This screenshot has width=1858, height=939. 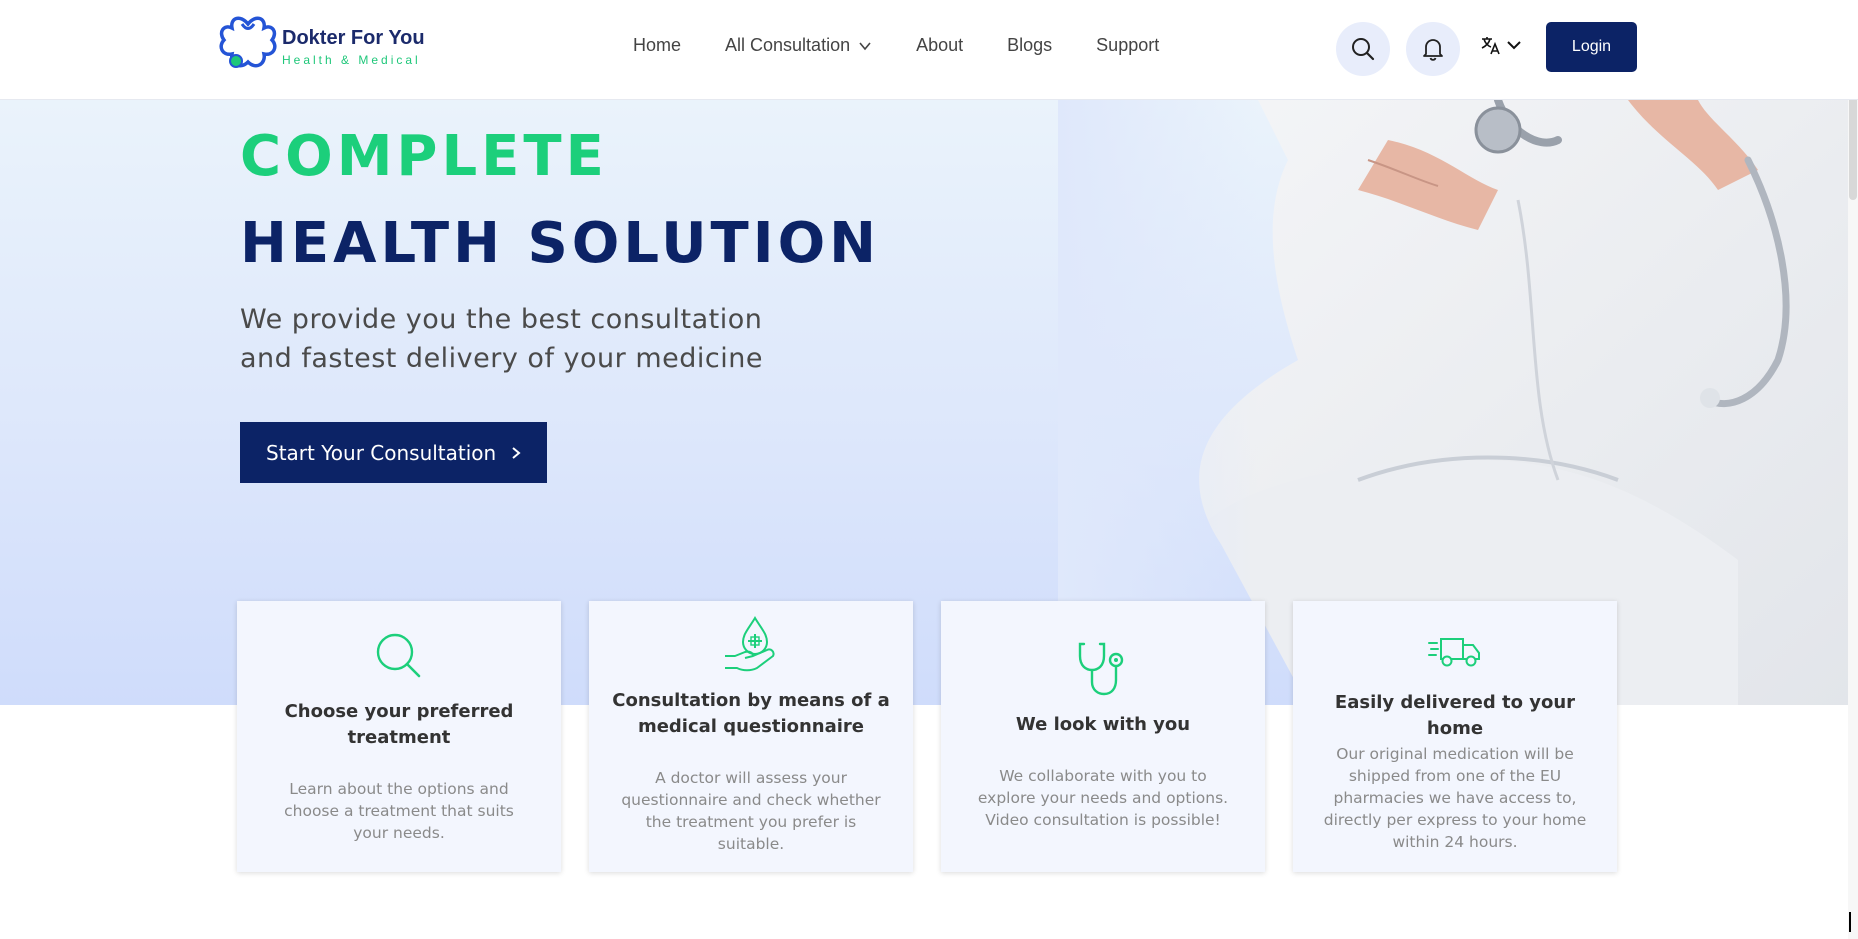 I want to click on logo-mark-icon, so click(x=248, y=47).